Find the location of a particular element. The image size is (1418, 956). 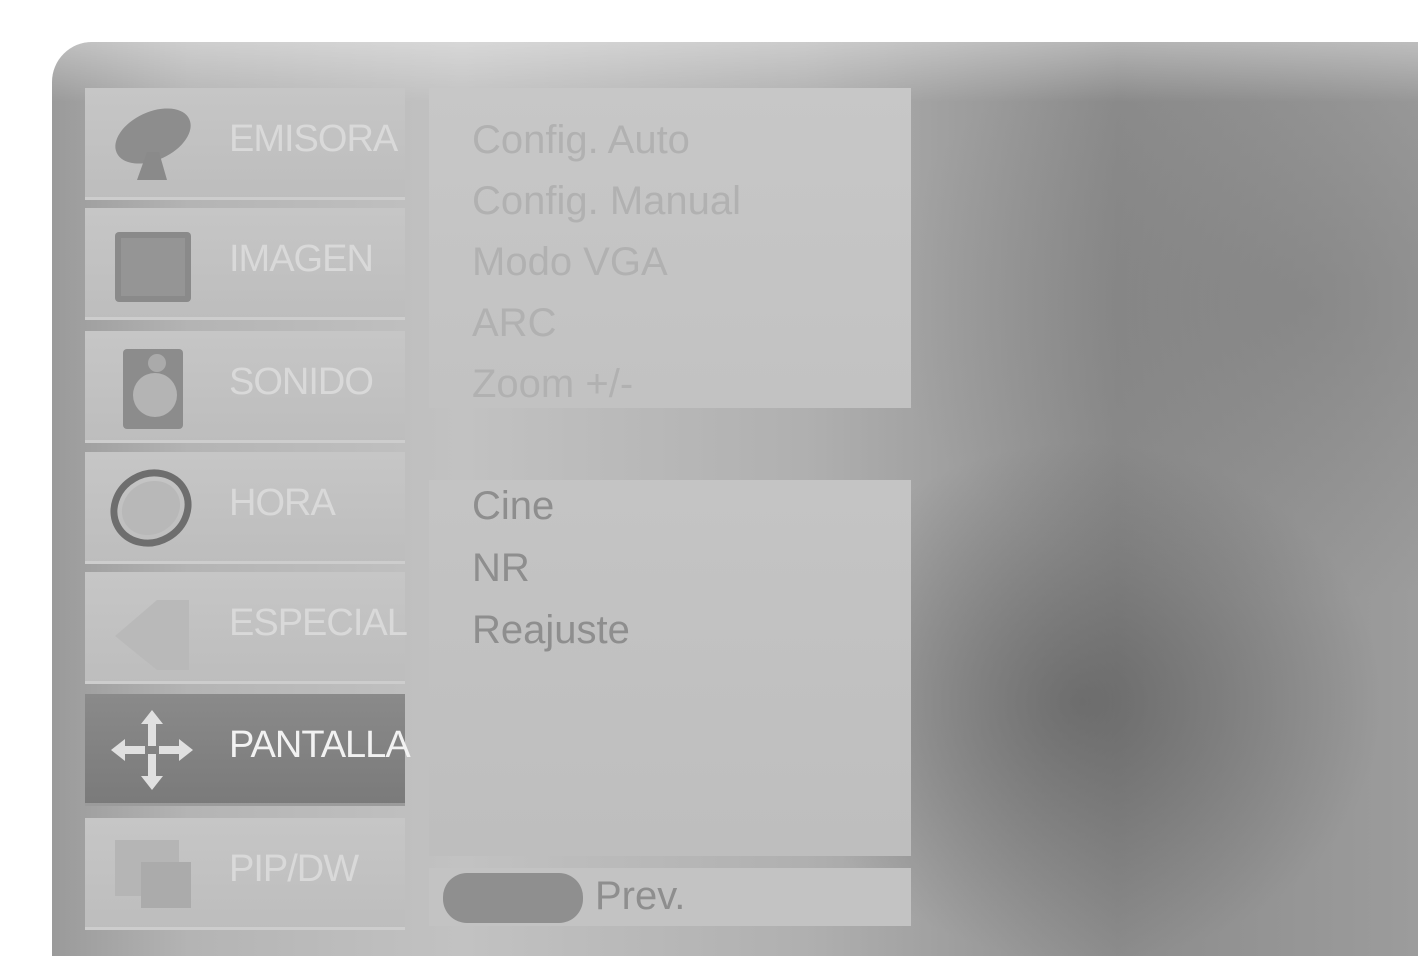

menu-item-label: HORA is located at coordinates (282, 503).